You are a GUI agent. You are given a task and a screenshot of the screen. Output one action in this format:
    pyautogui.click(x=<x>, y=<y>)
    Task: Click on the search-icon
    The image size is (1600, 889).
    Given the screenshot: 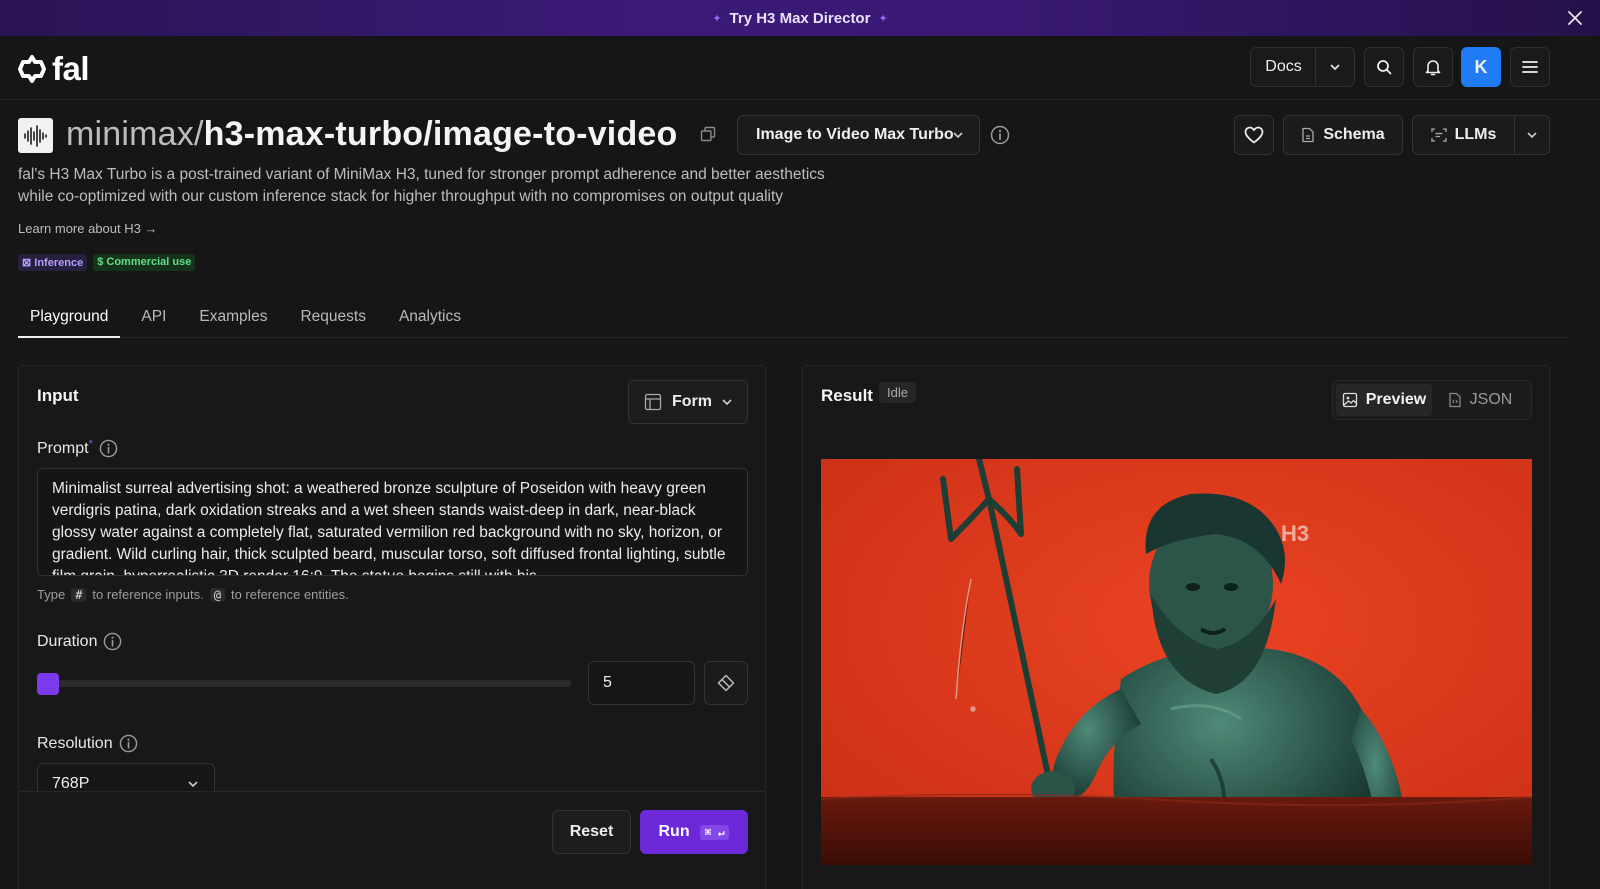 What is the action you would take?
    pyautogui.click(x=1384, y=67)
    